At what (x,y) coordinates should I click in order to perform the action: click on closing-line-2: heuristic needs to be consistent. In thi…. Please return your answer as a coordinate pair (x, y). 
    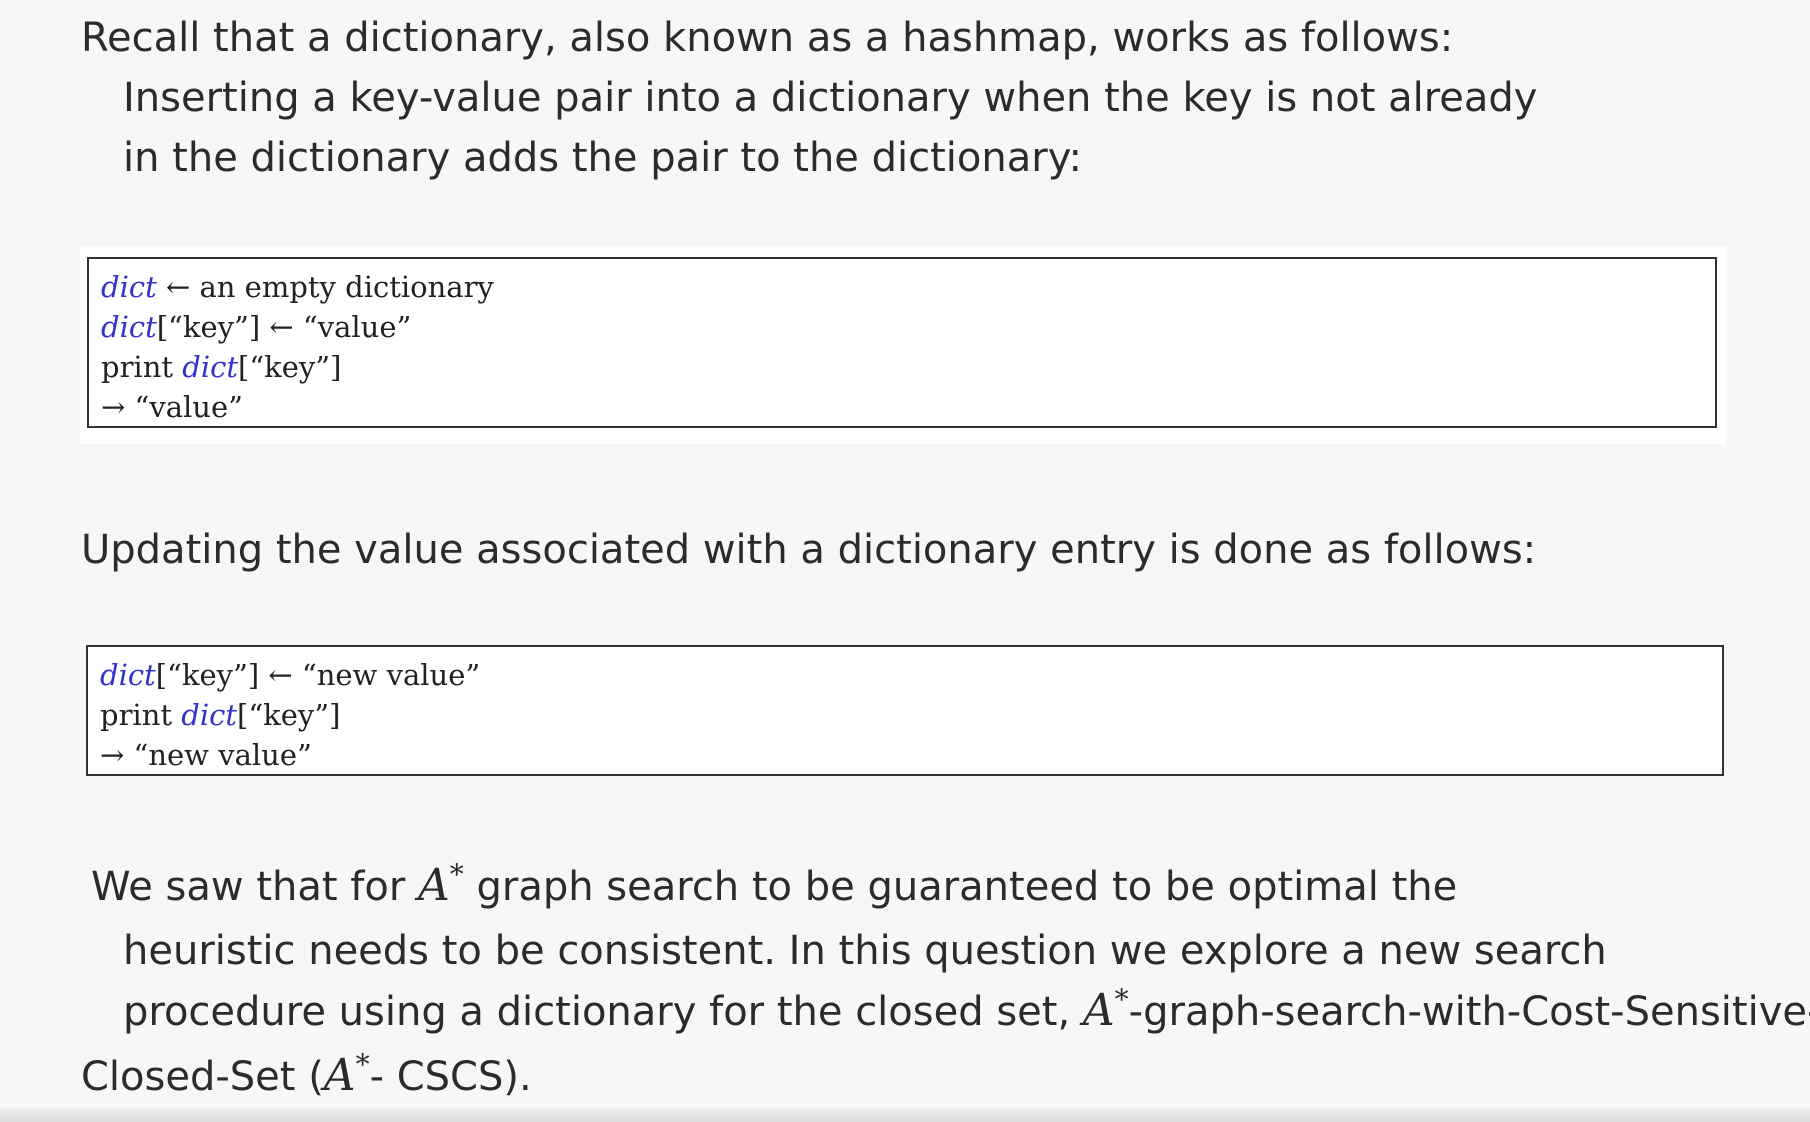
    Looking at the image, I should click on (865, 951).